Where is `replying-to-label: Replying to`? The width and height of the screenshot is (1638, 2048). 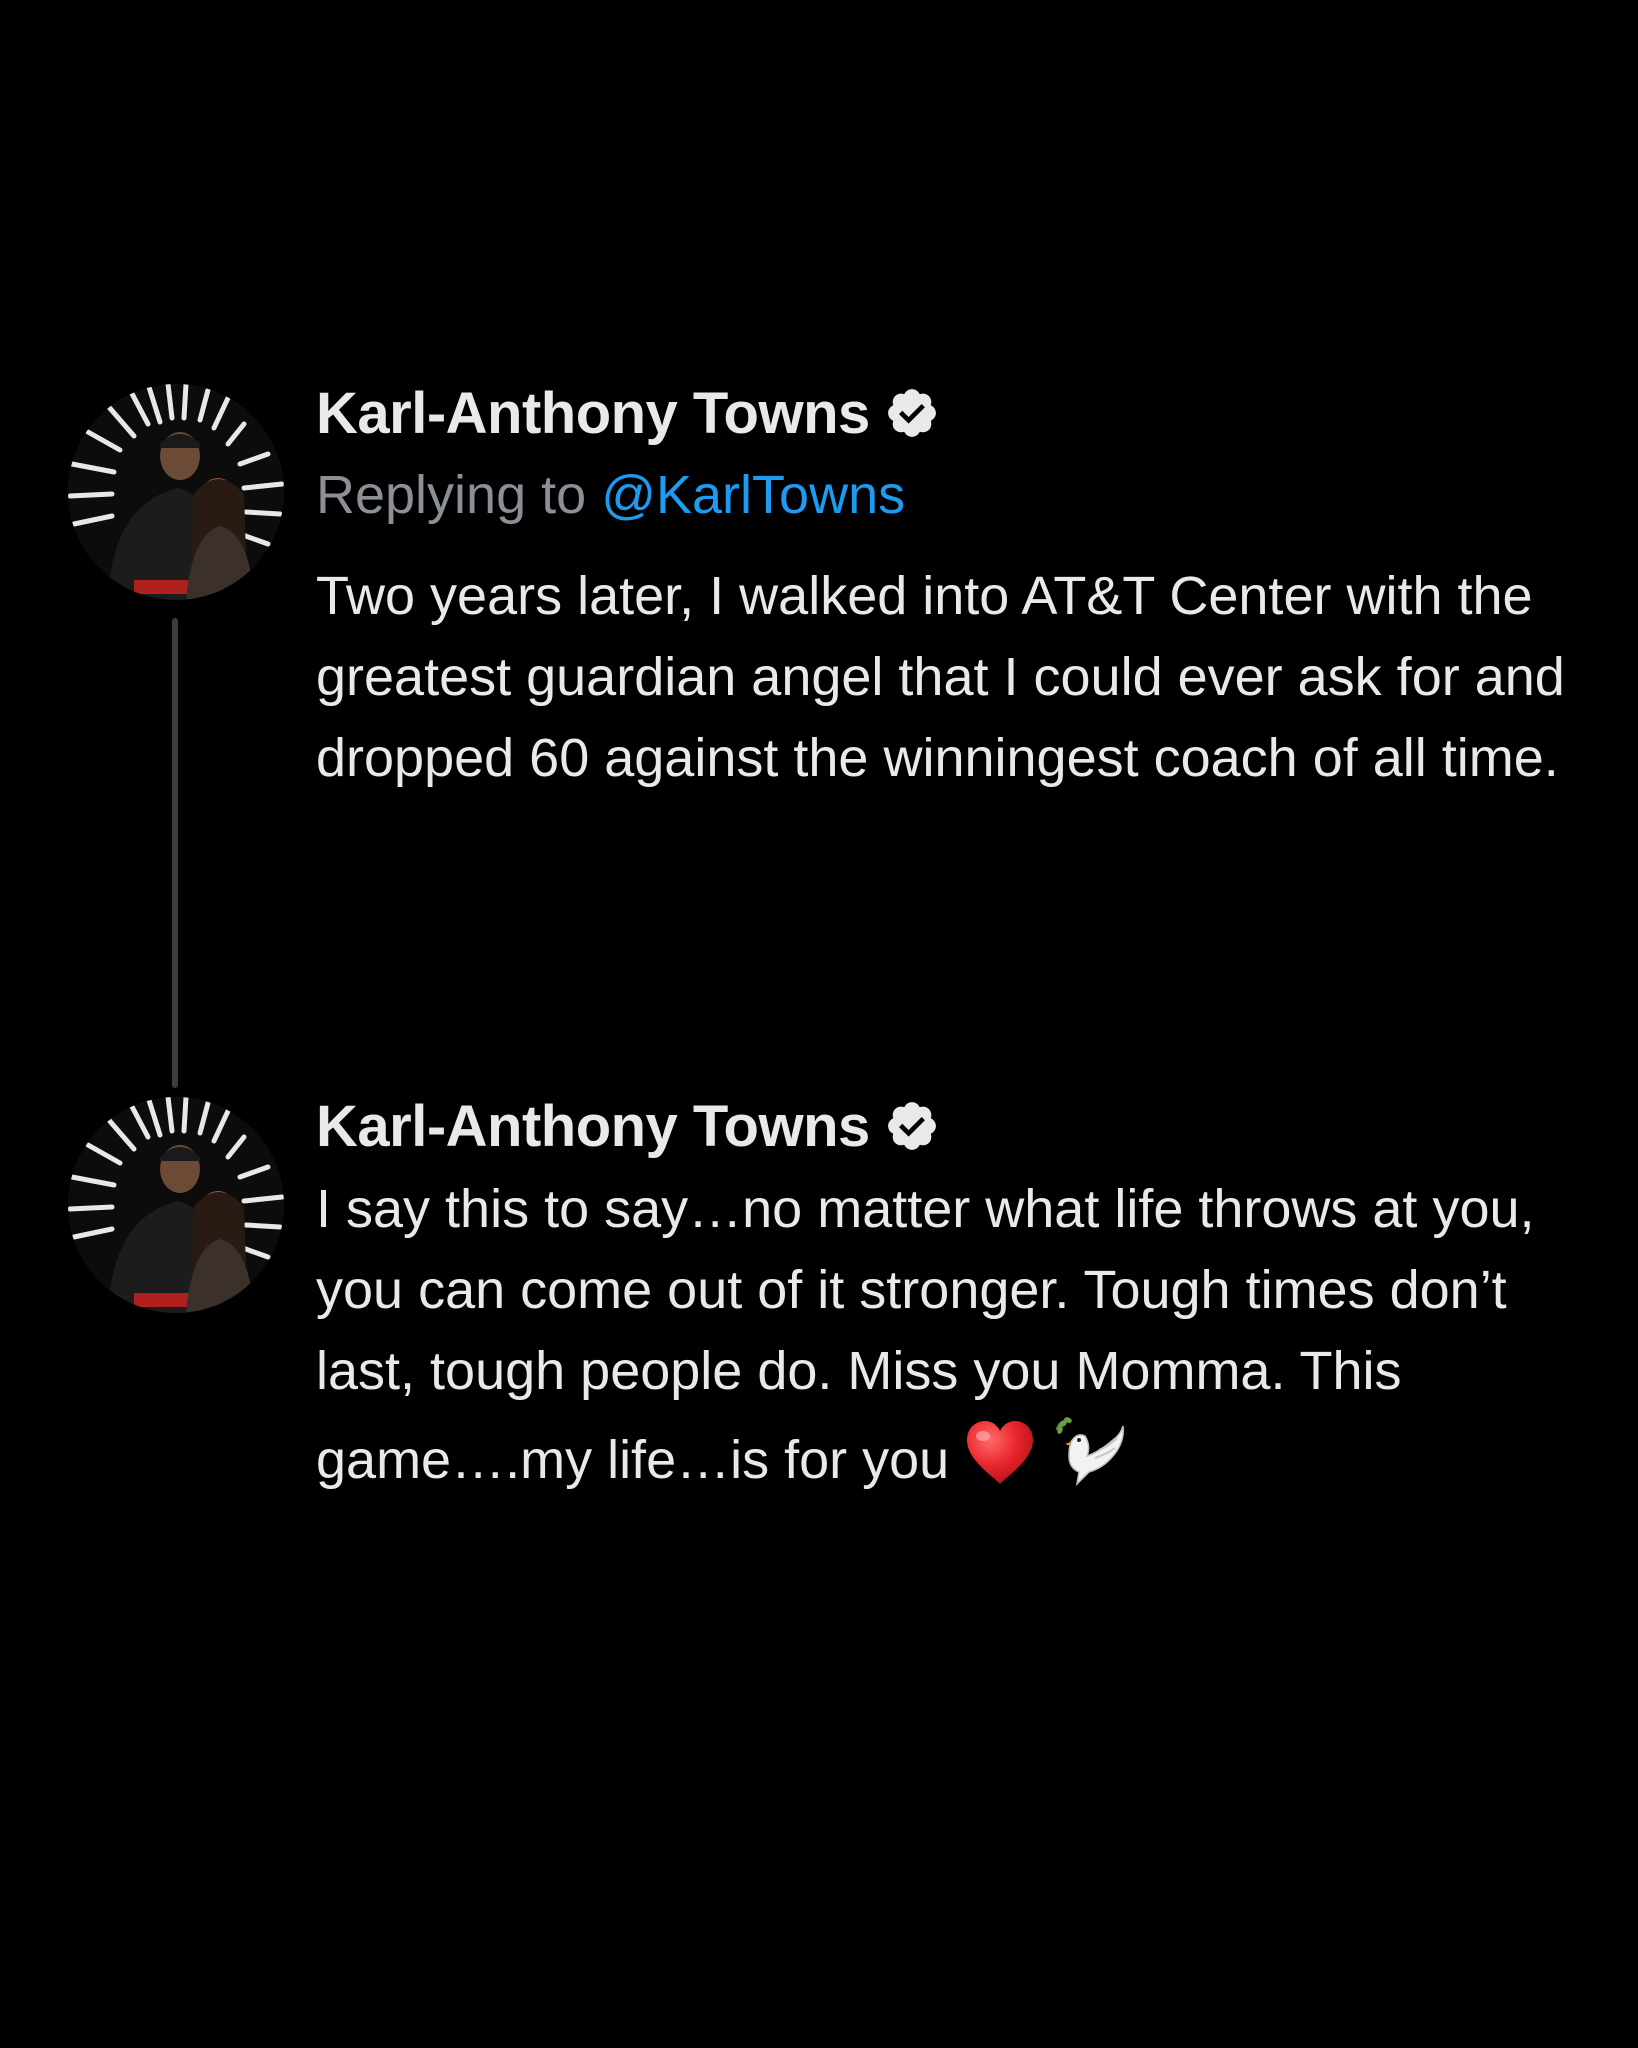
replying-to-label: Replying to is located at coordinates (451, 495).